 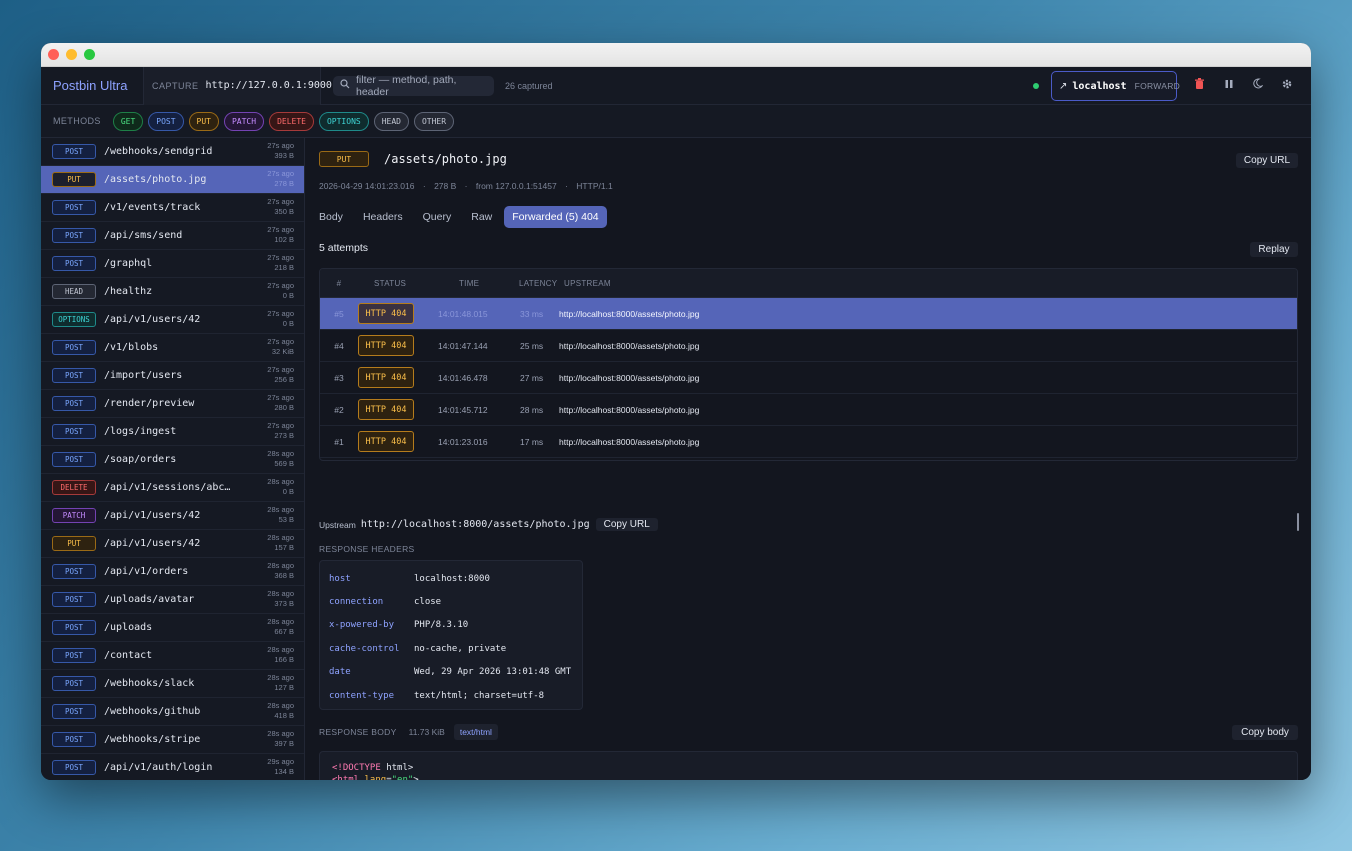 What do you see at coordinates (463, 377) in the screenshot?
I see `attempt-time: 14:01:46.478` at bounding box center [463, 377].